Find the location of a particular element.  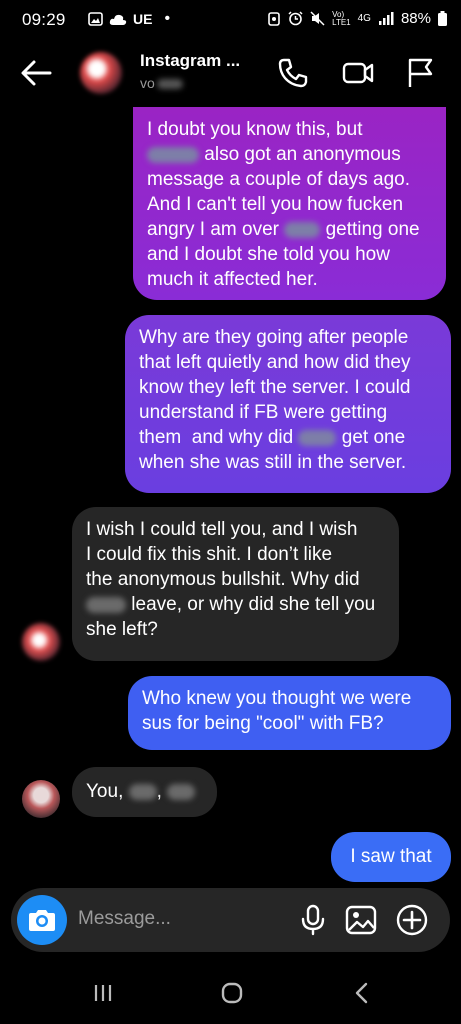

camera-button is located at coordinates (42, 920).